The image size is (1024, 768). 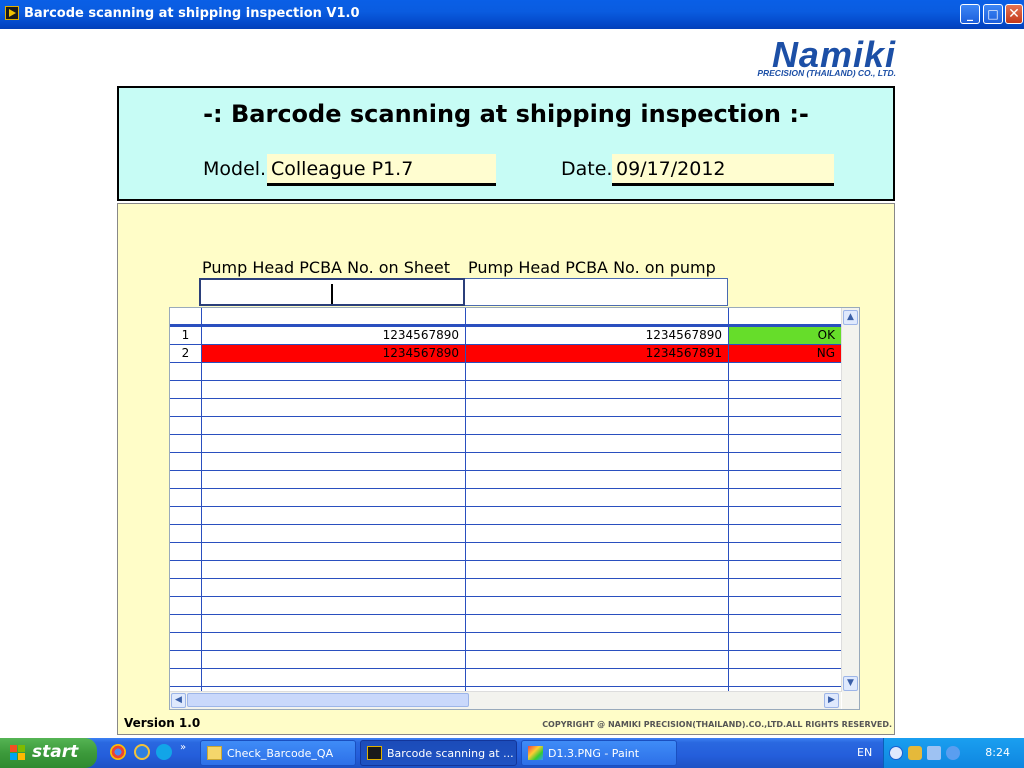 I want to click on task-paint: D1.3.PNG - Paint, so click(x=599, y=753).